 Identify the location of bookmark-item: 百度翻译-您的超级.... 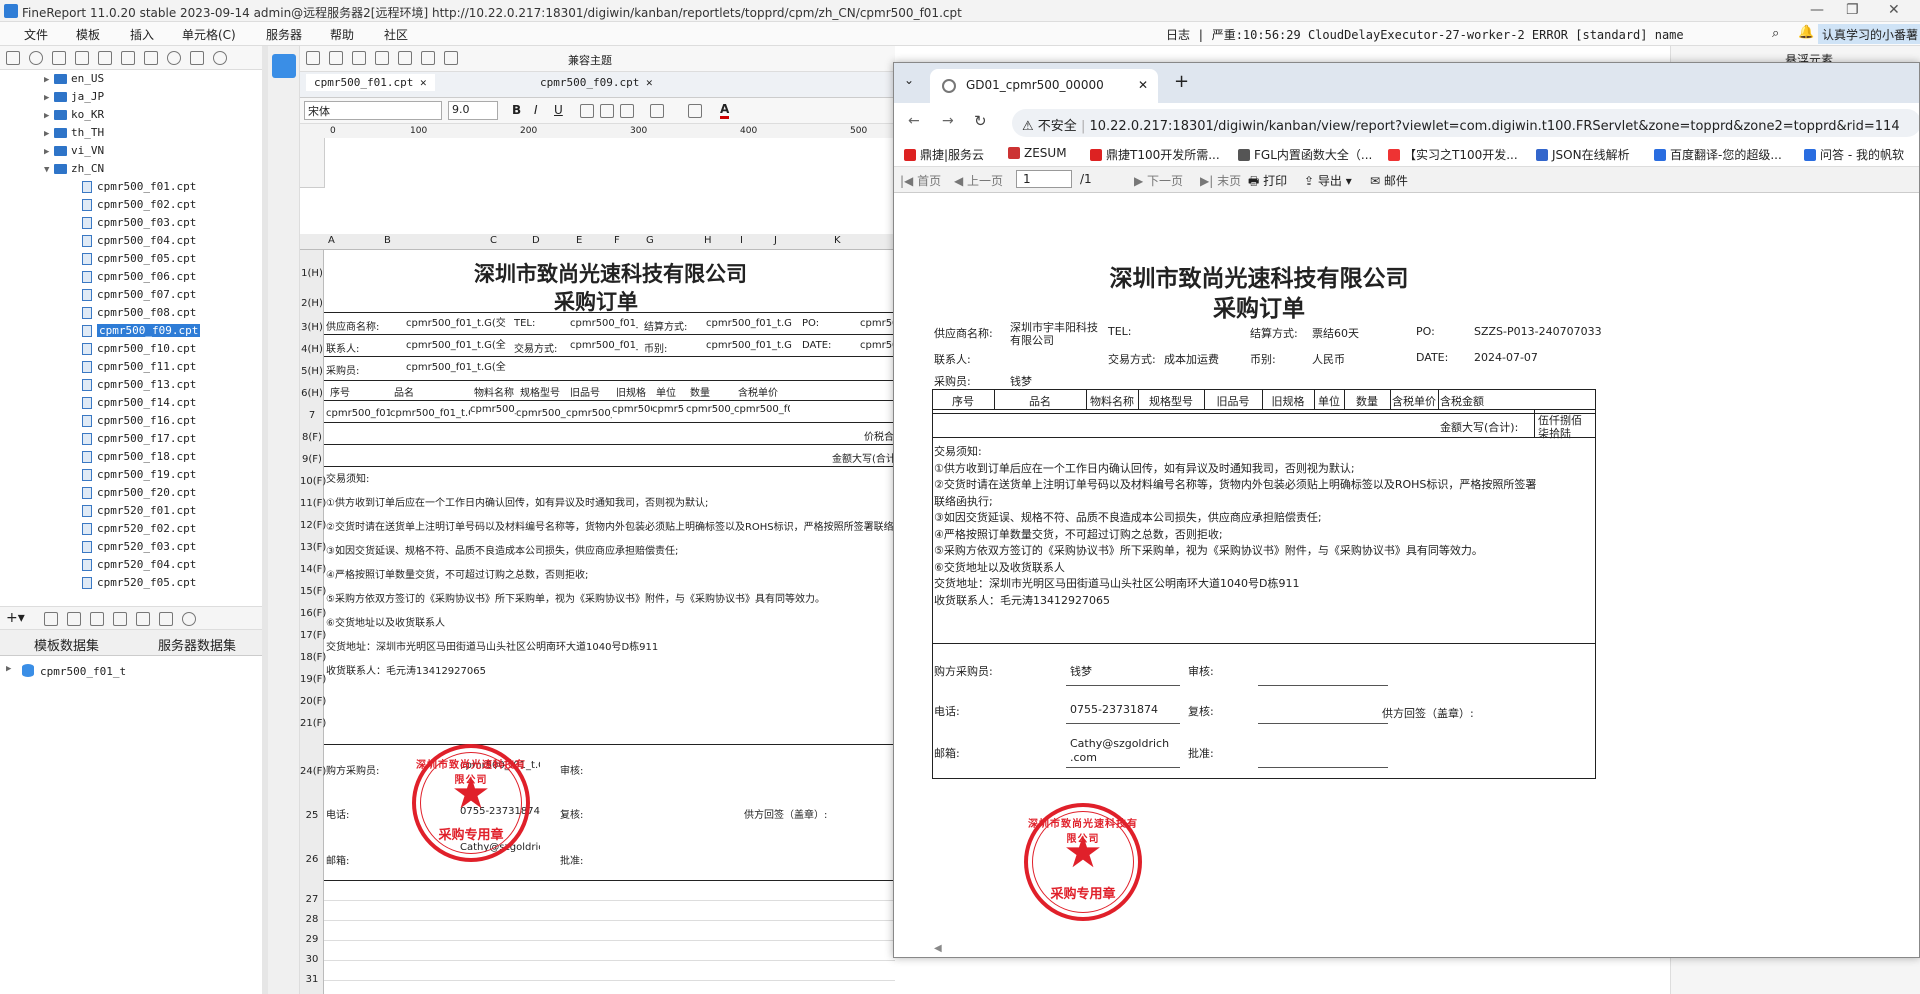
(1718, 154).